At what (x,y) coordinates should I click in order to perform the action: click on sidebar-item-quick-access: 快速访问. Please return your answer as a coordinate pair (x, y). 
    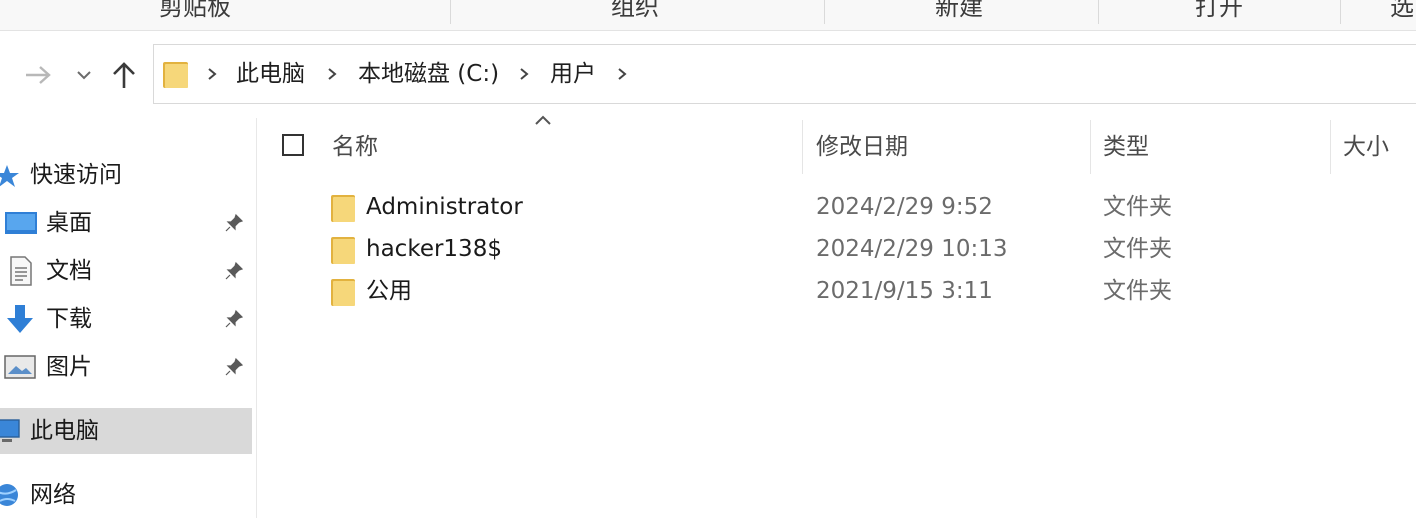
    Looking at the image, I should click on (126, 175).